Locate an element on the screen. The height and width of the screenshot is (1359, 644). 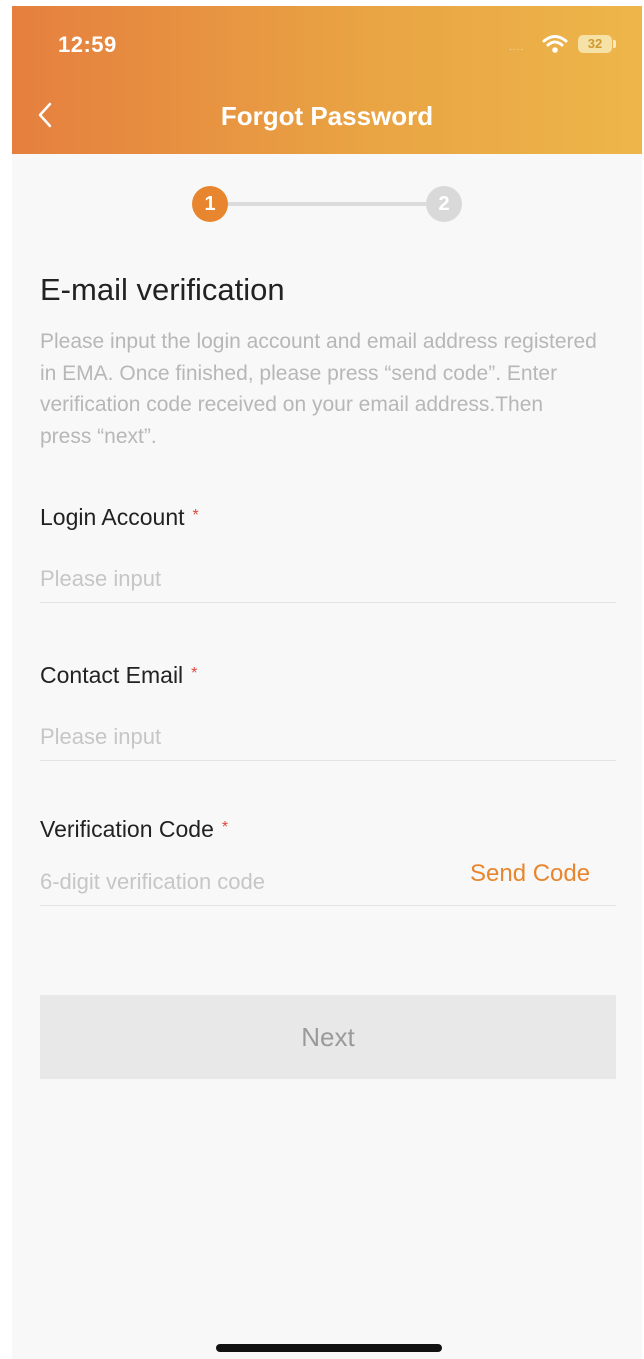
verification-code-label: Verification Code * is located at coordinates (134, 829).